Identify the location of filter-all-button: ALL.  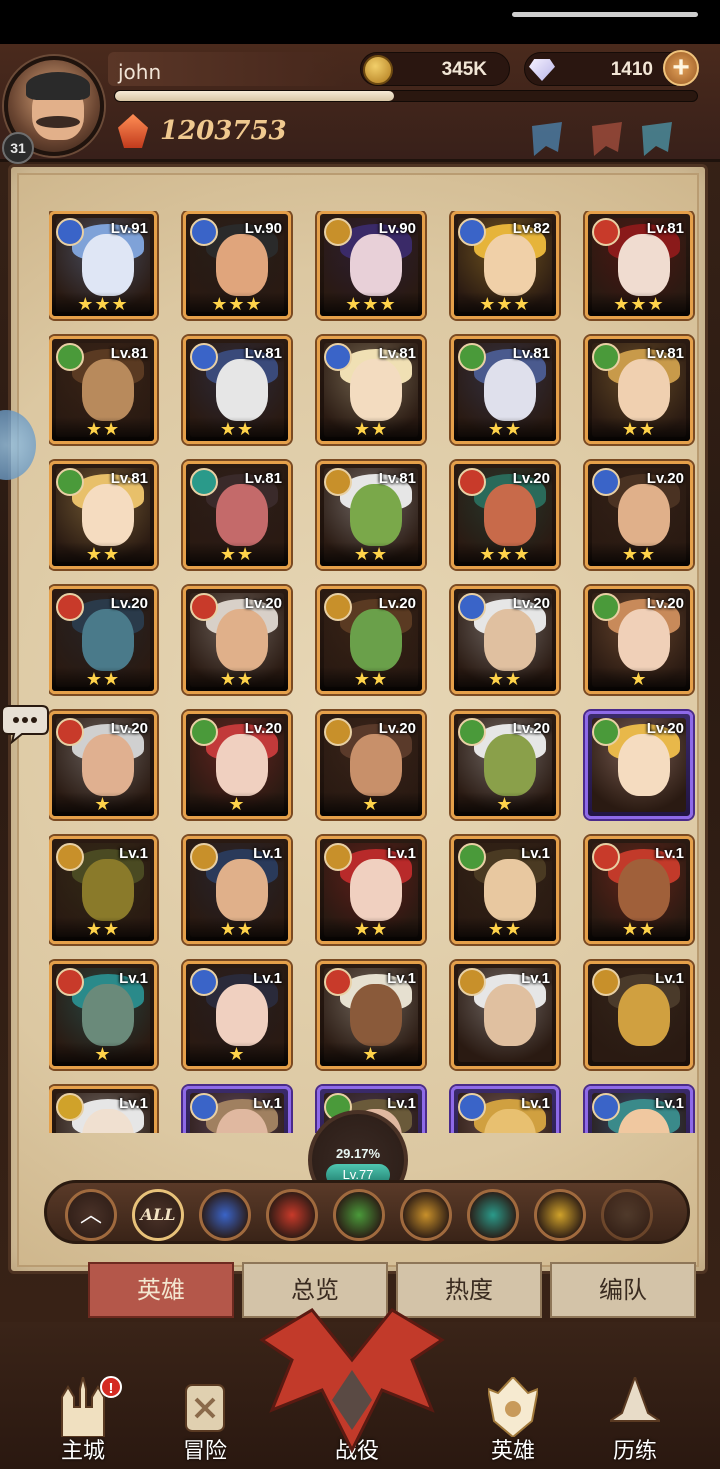
(158, 1215).